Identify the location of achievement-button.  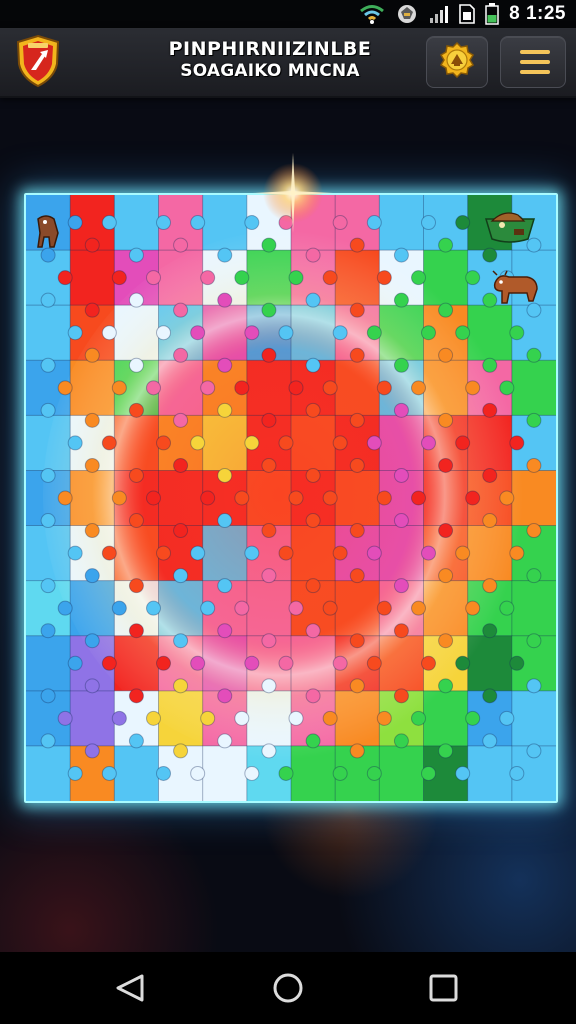
(457, 62).